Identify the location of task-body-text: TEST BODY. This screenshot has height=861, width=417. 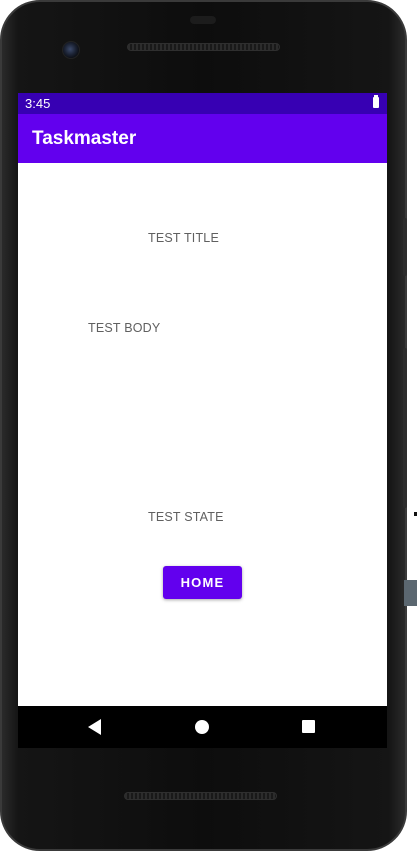
(124, 328).